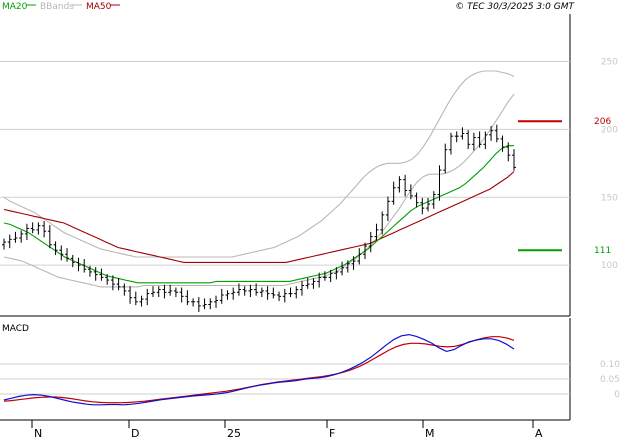 The height and width of the screenshot is (440, 627). What do you see at coordinates (617, 395) in the screenshot?
I see `macd-y-tick-label-0: 0` at bounding box center [617, 395].